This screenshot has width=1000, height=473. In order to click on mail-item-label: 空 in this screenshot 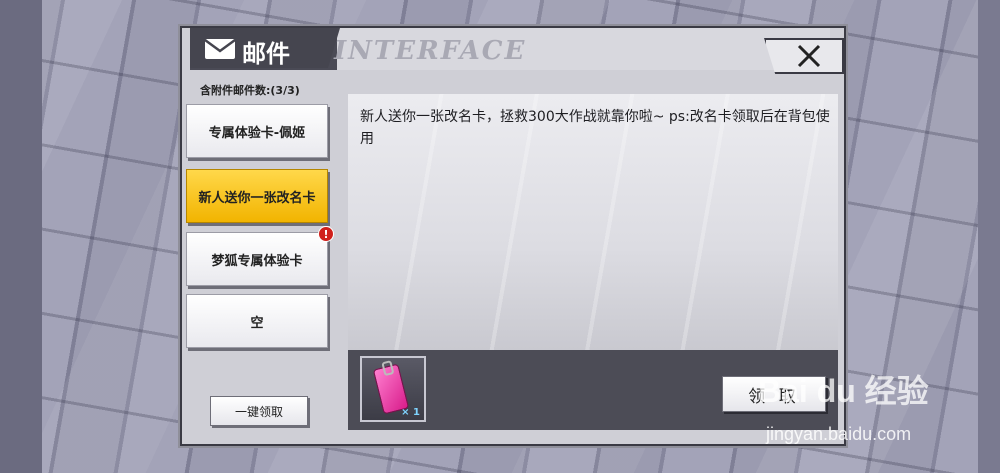, I will do `click(257, 323)`.